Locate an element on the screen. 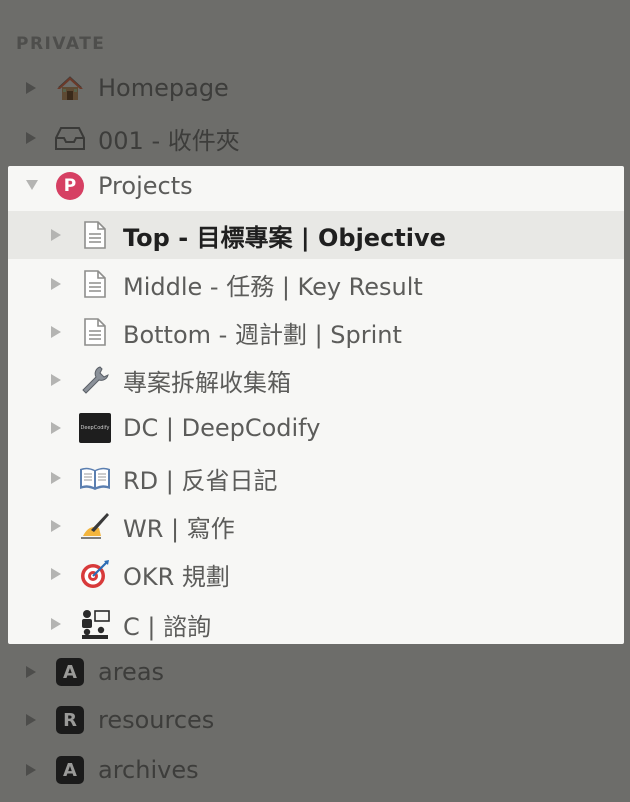 This screenshot has width=630, height=802. wrench-icon is located at coordinates (95, 380).